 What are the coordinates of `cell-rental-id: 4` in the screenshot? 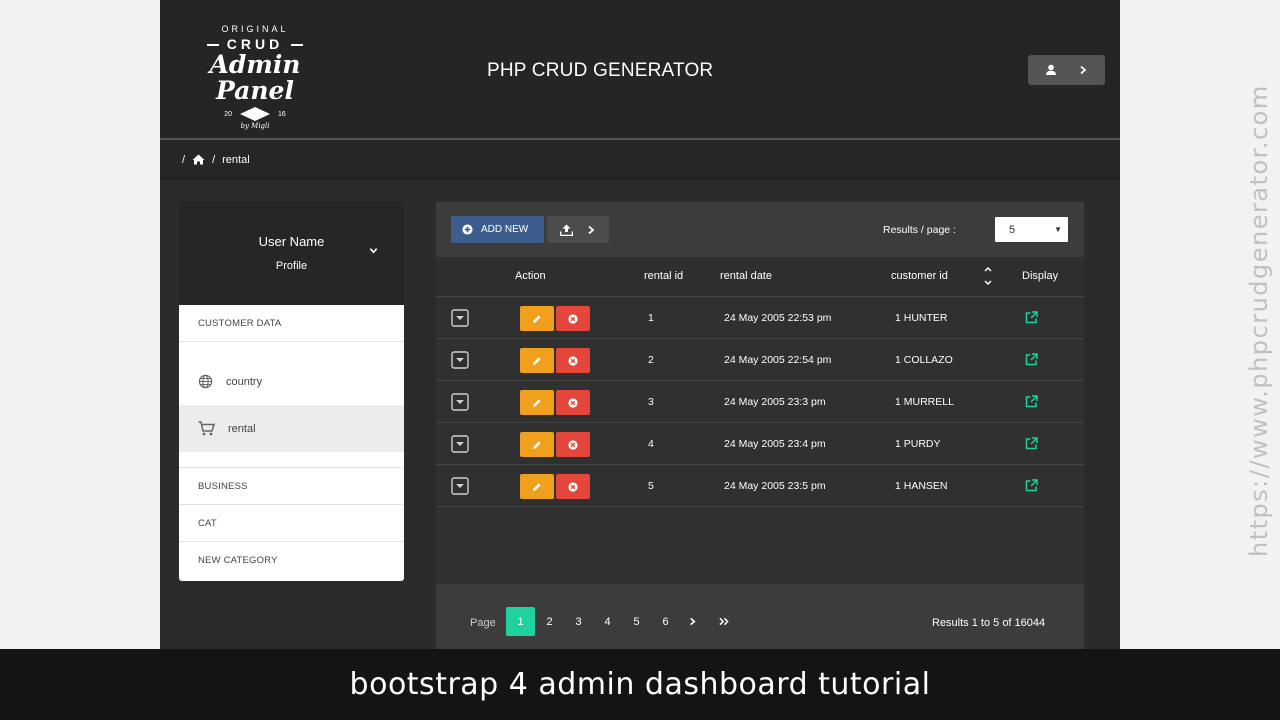 It's located at (651, 444).